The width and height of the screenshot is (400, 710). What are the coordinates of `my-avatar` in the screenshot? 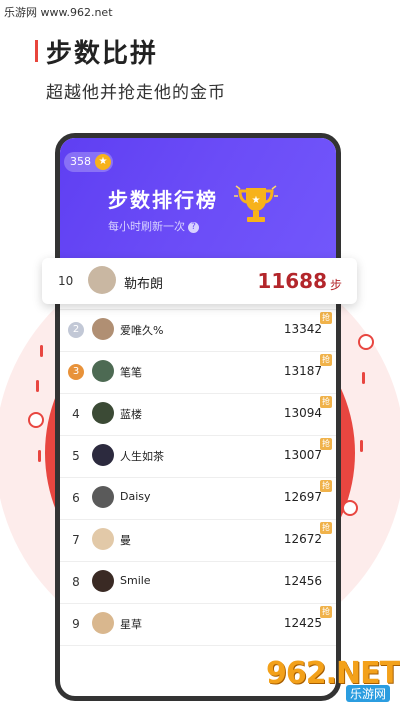 It's located at (102, 280).